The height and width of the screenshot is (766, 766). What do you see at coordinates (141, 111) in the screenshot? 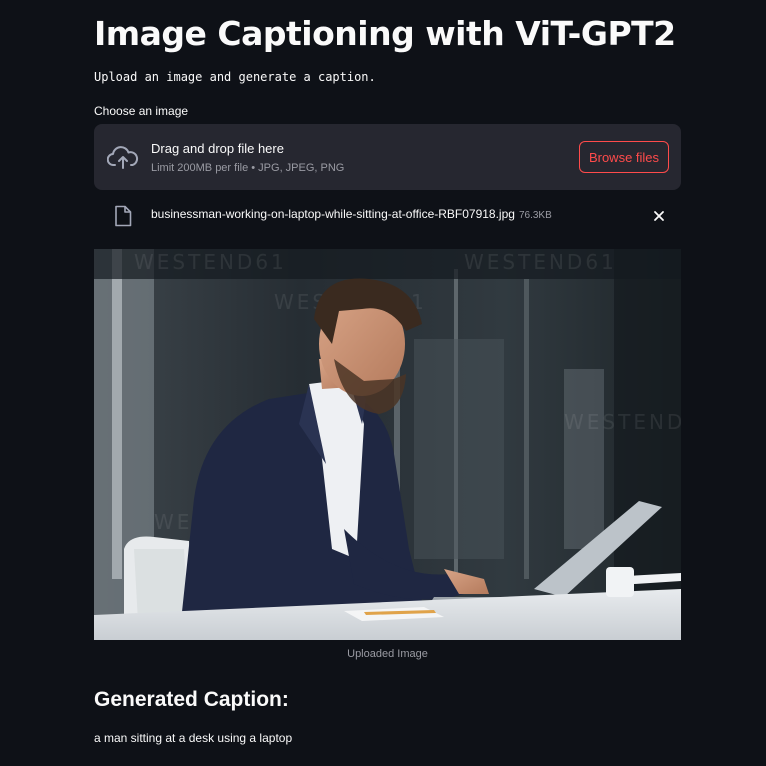
I see `uploader-label: Choose an image` at bounding box center [141, 111].